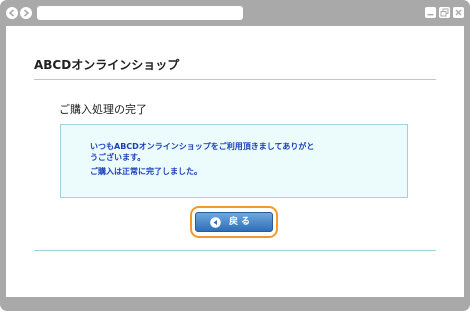 This screenshot has width=470, height=311. Describe the element at coordinates (444, 12) in the screenshot. I see `maximize-icon` at that location.